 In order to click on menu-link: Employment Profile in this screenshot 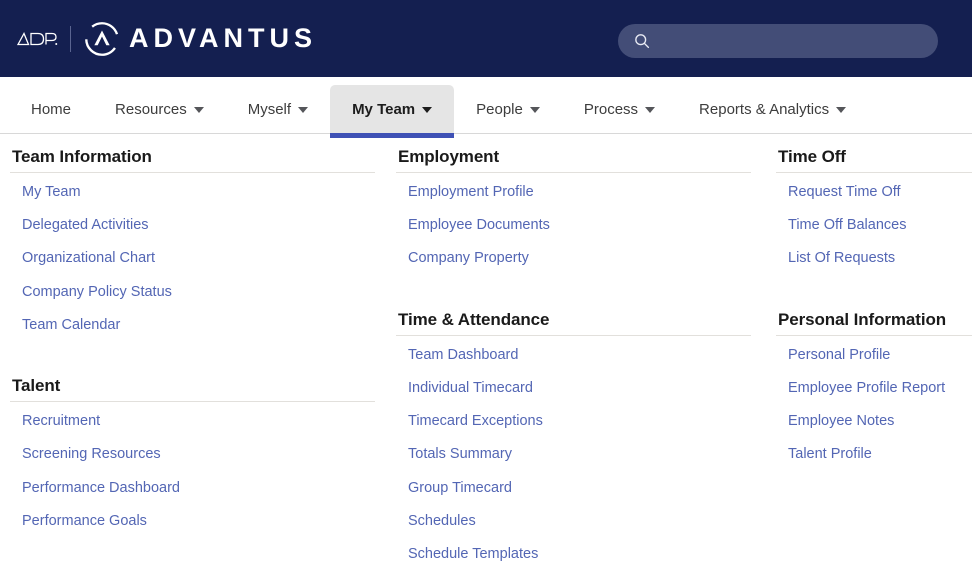, I will do `click(573, 192)`.